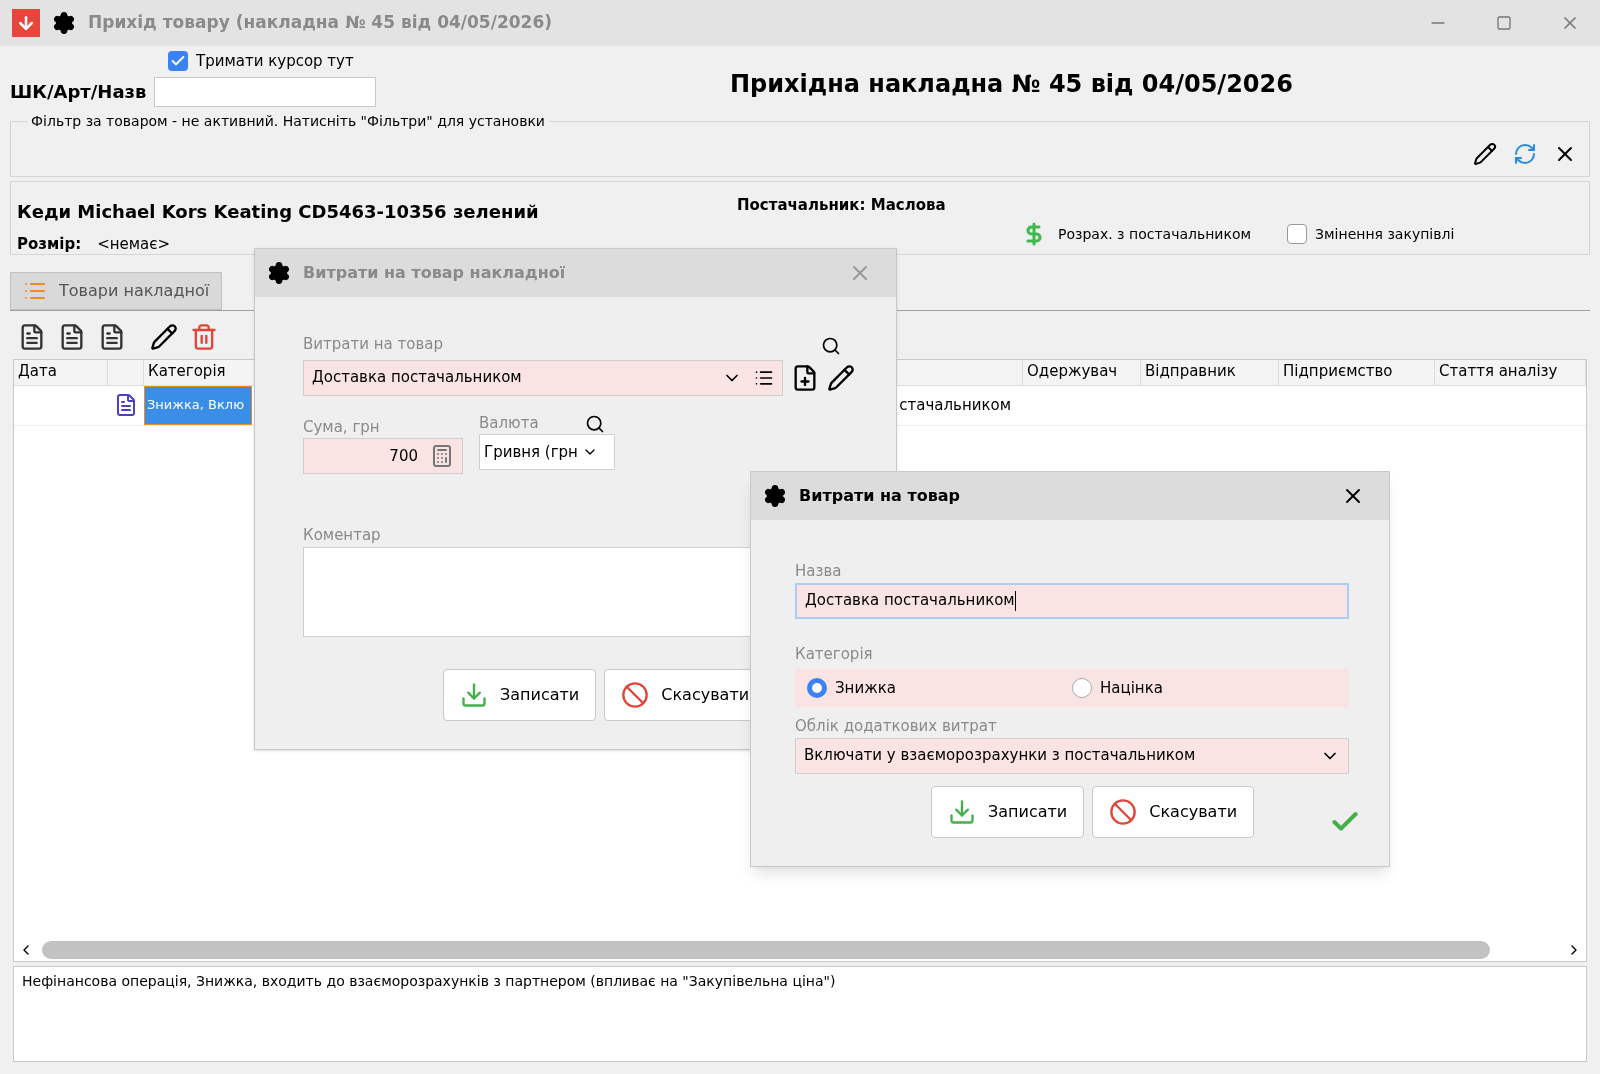  What do you see at coordinates (126, 405) in the screenshot?
I see `document-icon` at bounding box center [126, 405].